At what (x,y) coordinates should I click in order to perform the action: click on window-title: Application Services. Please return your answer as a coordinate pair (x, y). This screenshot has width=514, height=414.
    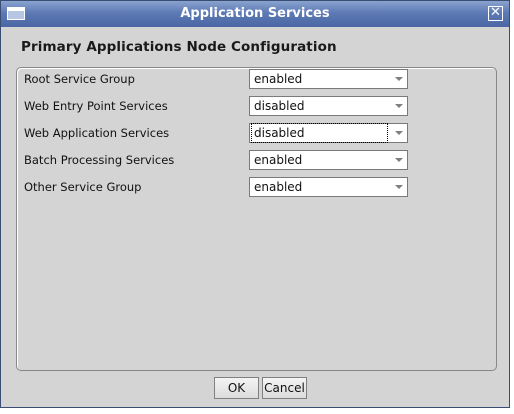
    Looking at the image, I should click on (255, 13).